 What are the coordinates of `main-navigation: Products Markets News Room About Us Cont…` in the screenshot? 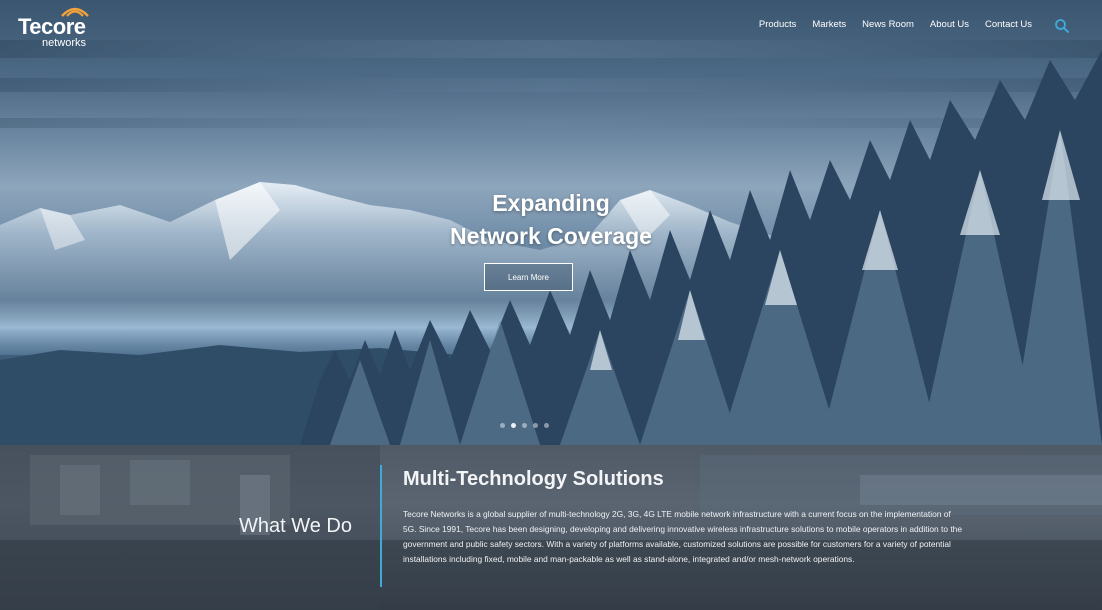 It's located at (895, 24).